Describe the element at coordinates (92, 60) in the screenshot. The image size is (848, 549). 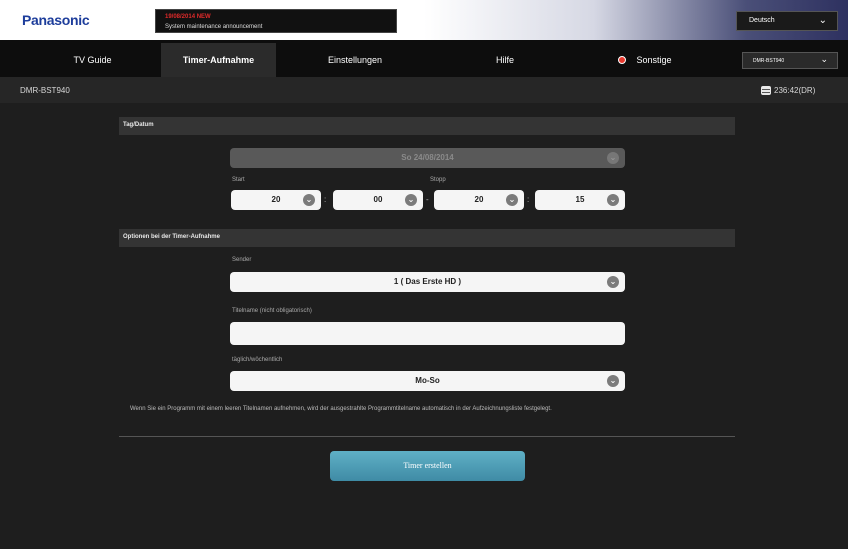
I see `tab-tv-guide: TV Guide` at that location.